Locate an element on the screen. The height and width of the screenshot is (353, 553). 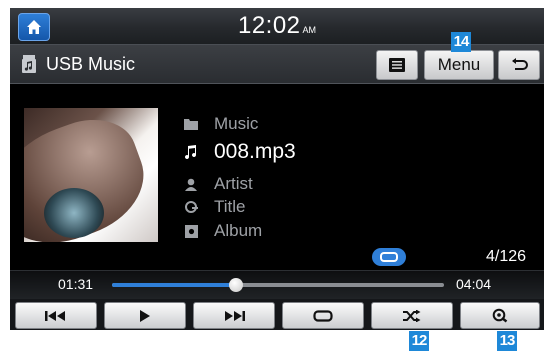
next-track-icon is located at coordinates (235, 315).